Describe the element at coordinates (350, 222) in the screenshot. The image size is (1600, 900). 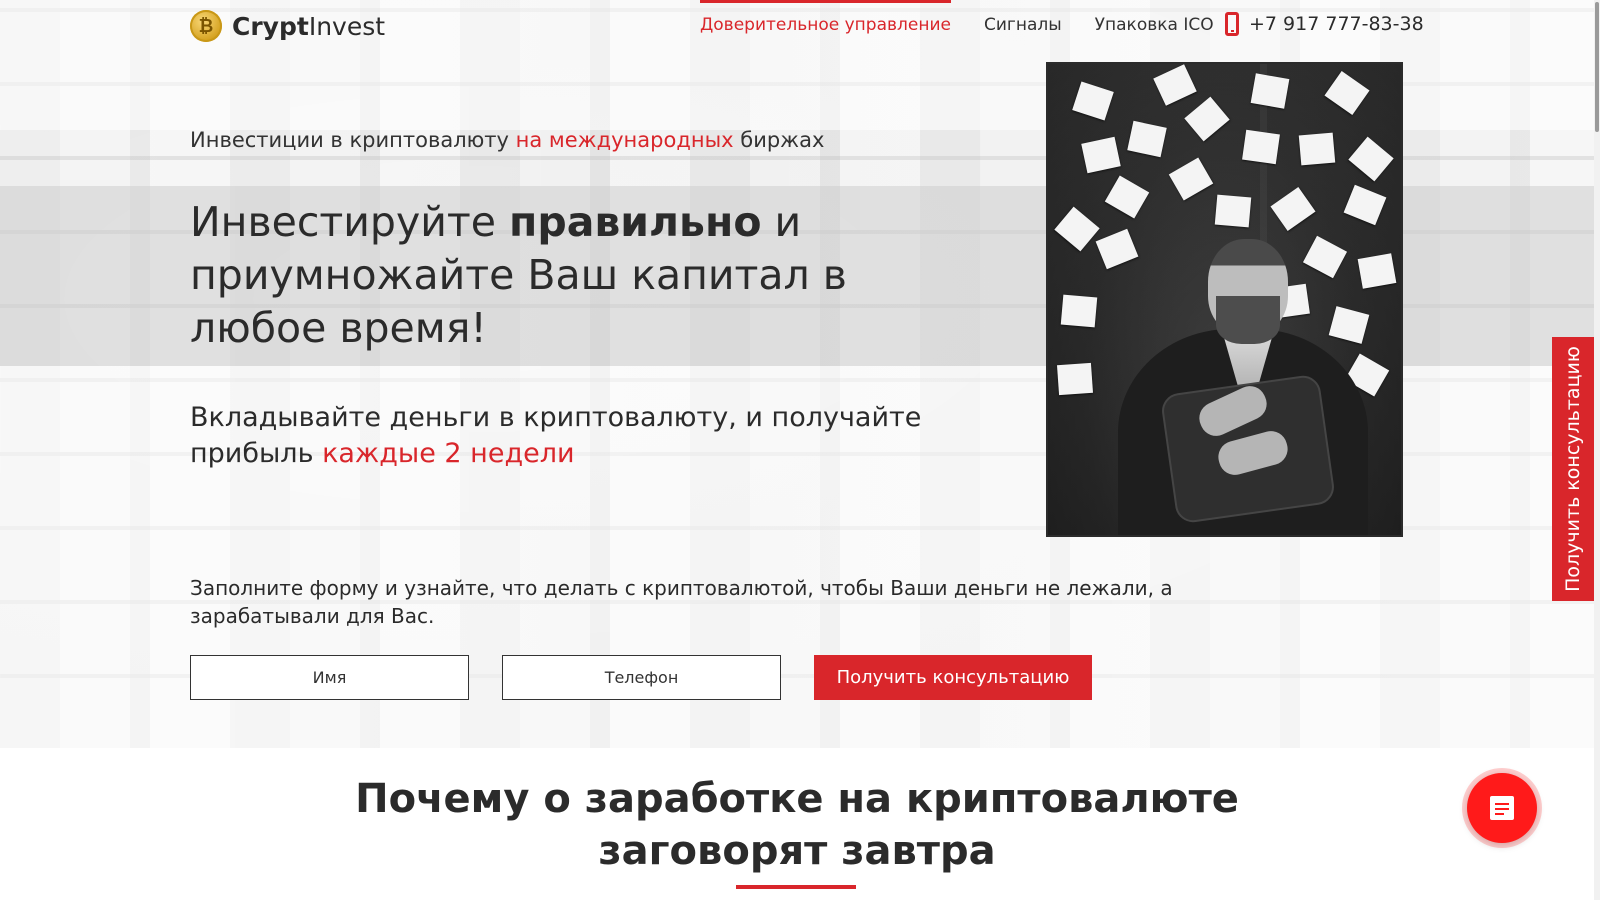
I see `headline-part1: Инвестируйте` at that location.